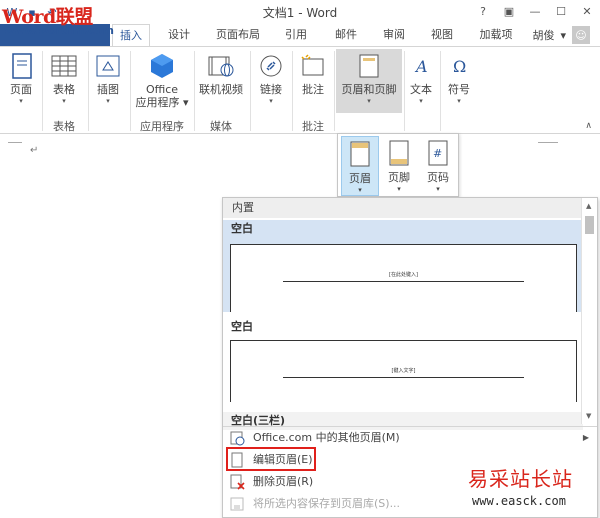  What do you see at coordinates (520, 479) in the screenshot?
I see `easck-logo: 易采站长站` at bounding box center [520, 479].